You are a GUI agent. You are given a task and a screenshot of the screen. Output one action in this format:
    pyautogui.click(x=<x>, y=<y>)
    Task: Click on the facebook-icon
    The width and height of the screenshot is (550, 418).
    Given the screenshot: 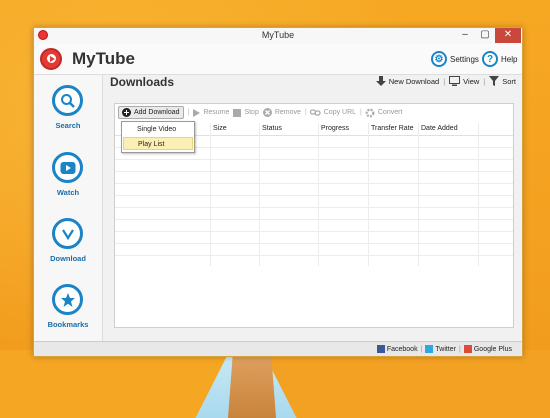 What is the action you would take?
    pyautogui.click(x=380, y=349)
    